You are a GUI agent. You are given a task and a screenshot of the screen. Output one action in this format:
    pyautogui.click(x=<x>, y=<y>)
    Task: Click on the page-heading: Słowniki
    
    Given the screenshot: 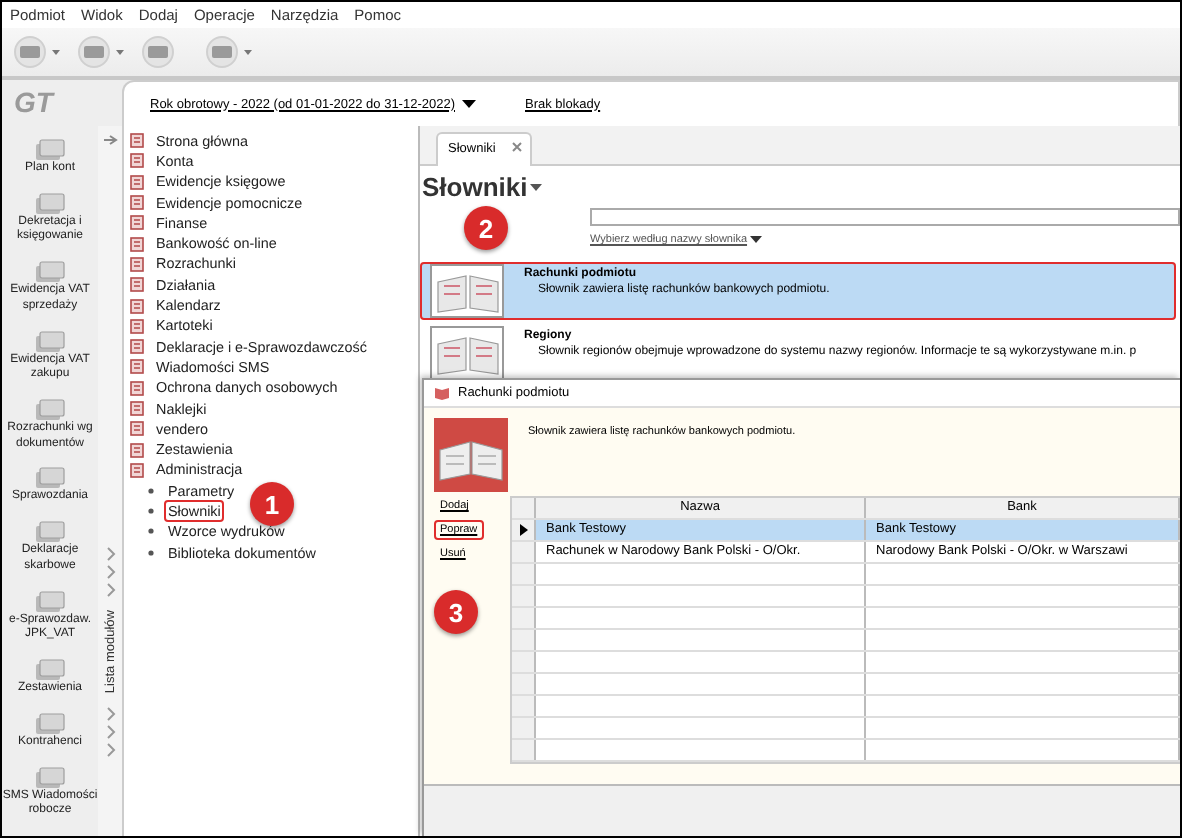 What is the action you would take?
    pyautogui.click(x=475, y=187)
    